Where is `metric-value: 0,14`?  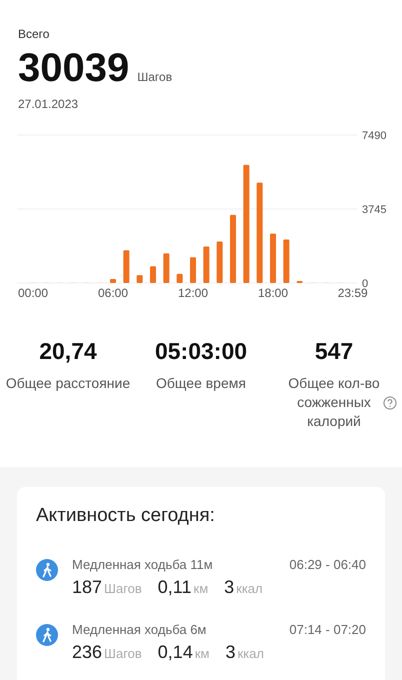
metric-value: 0,14 is located at coordinates (175, 652).